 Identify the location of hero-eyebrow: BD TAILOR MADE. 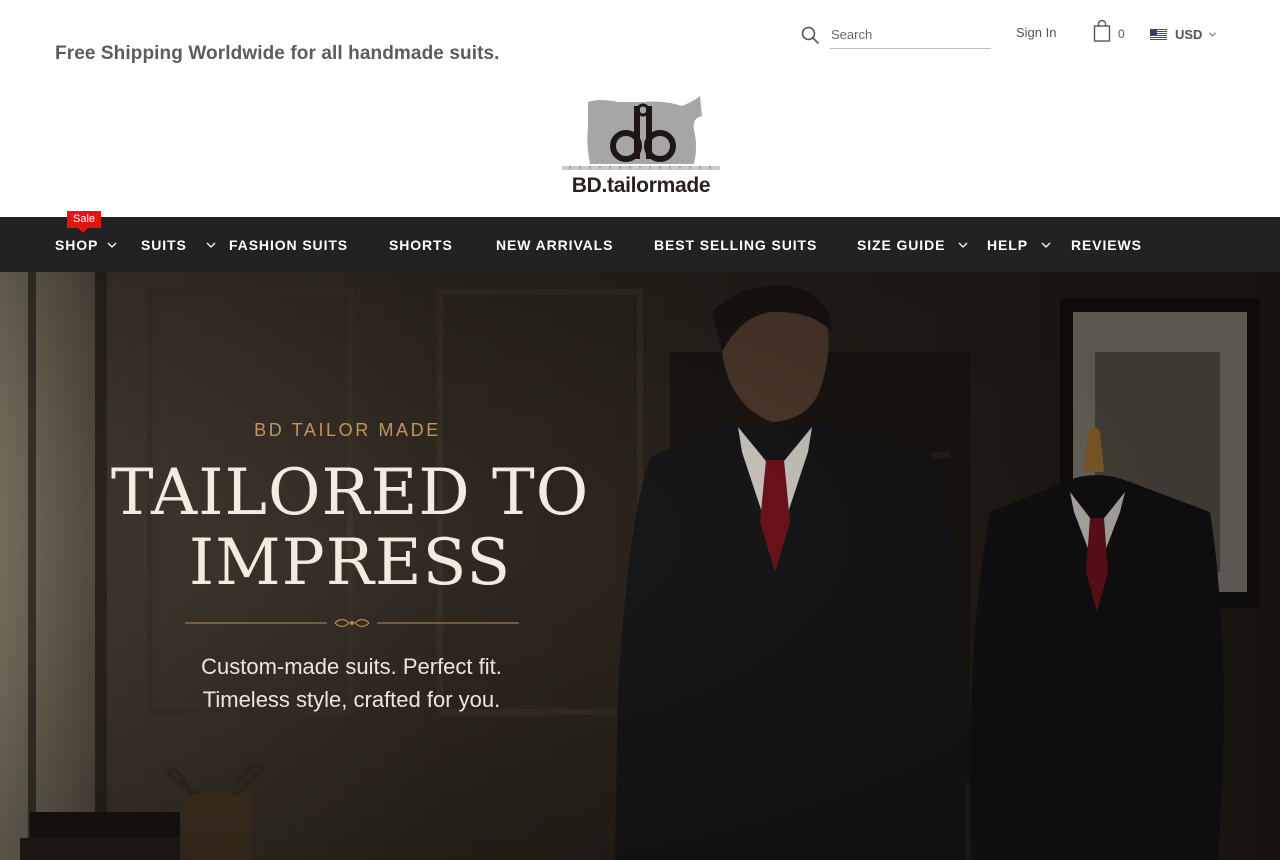
(347, 430).